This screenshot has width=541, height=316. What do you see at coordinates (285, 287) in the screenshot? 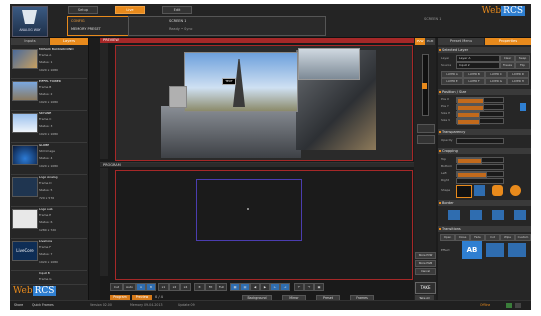
I see `align-right-icon: ⇥` at bounding box center [285, 287].